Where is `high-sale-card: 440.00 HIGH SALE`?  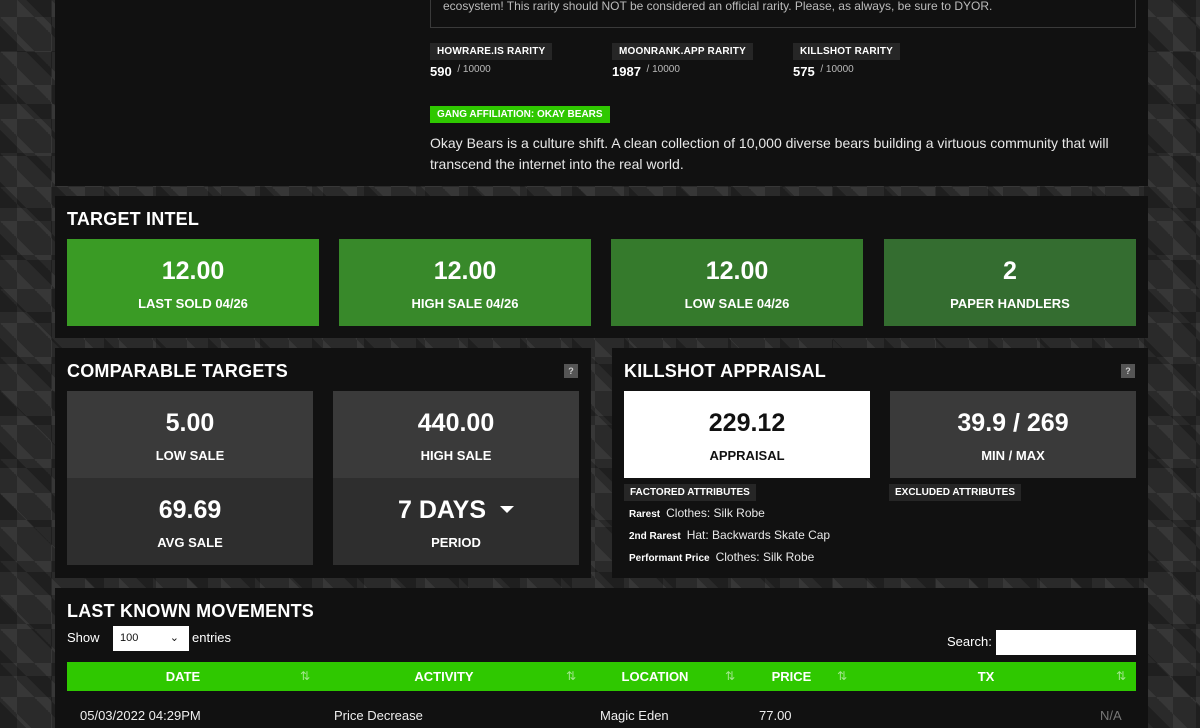 high-sale-card: 440.00 HIGH SALE is located at coordinates (456, 434).